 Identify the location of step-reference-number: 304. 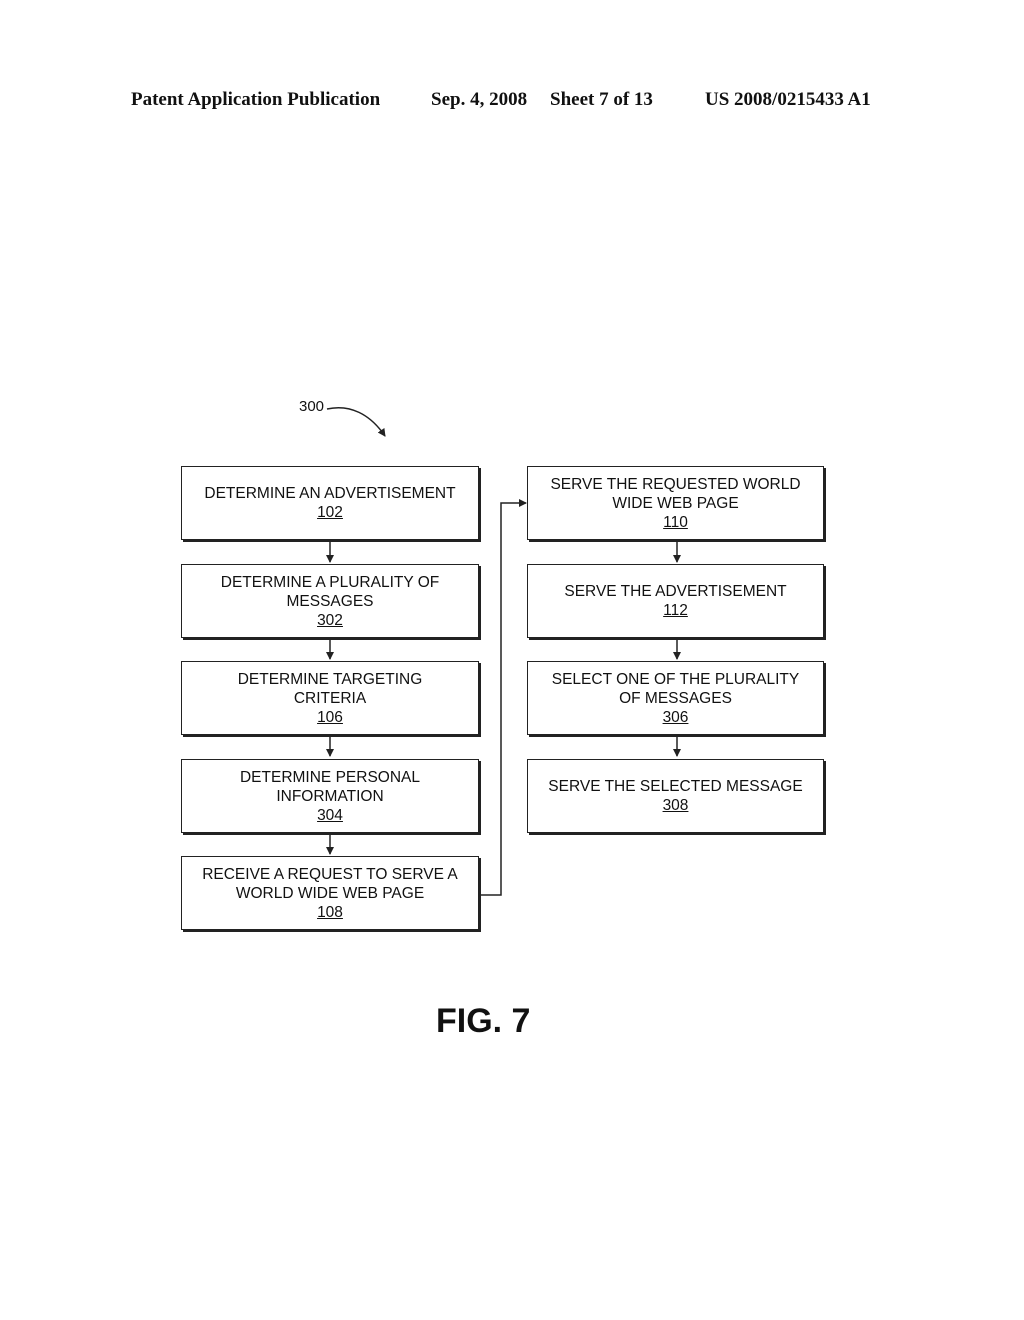
(330, 815).